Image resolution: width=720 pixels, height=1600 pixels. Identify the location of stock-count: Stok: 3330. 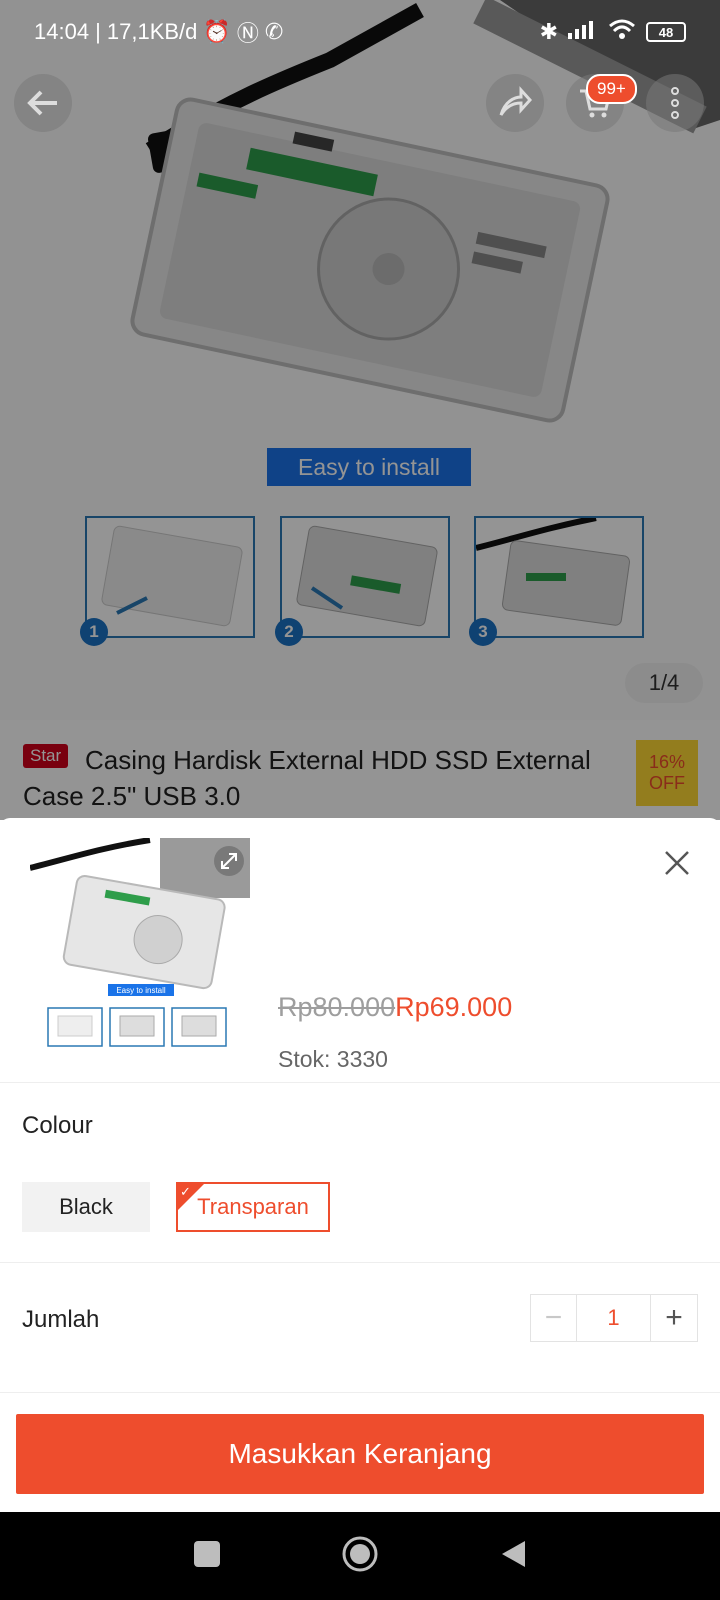
(333, 1059).